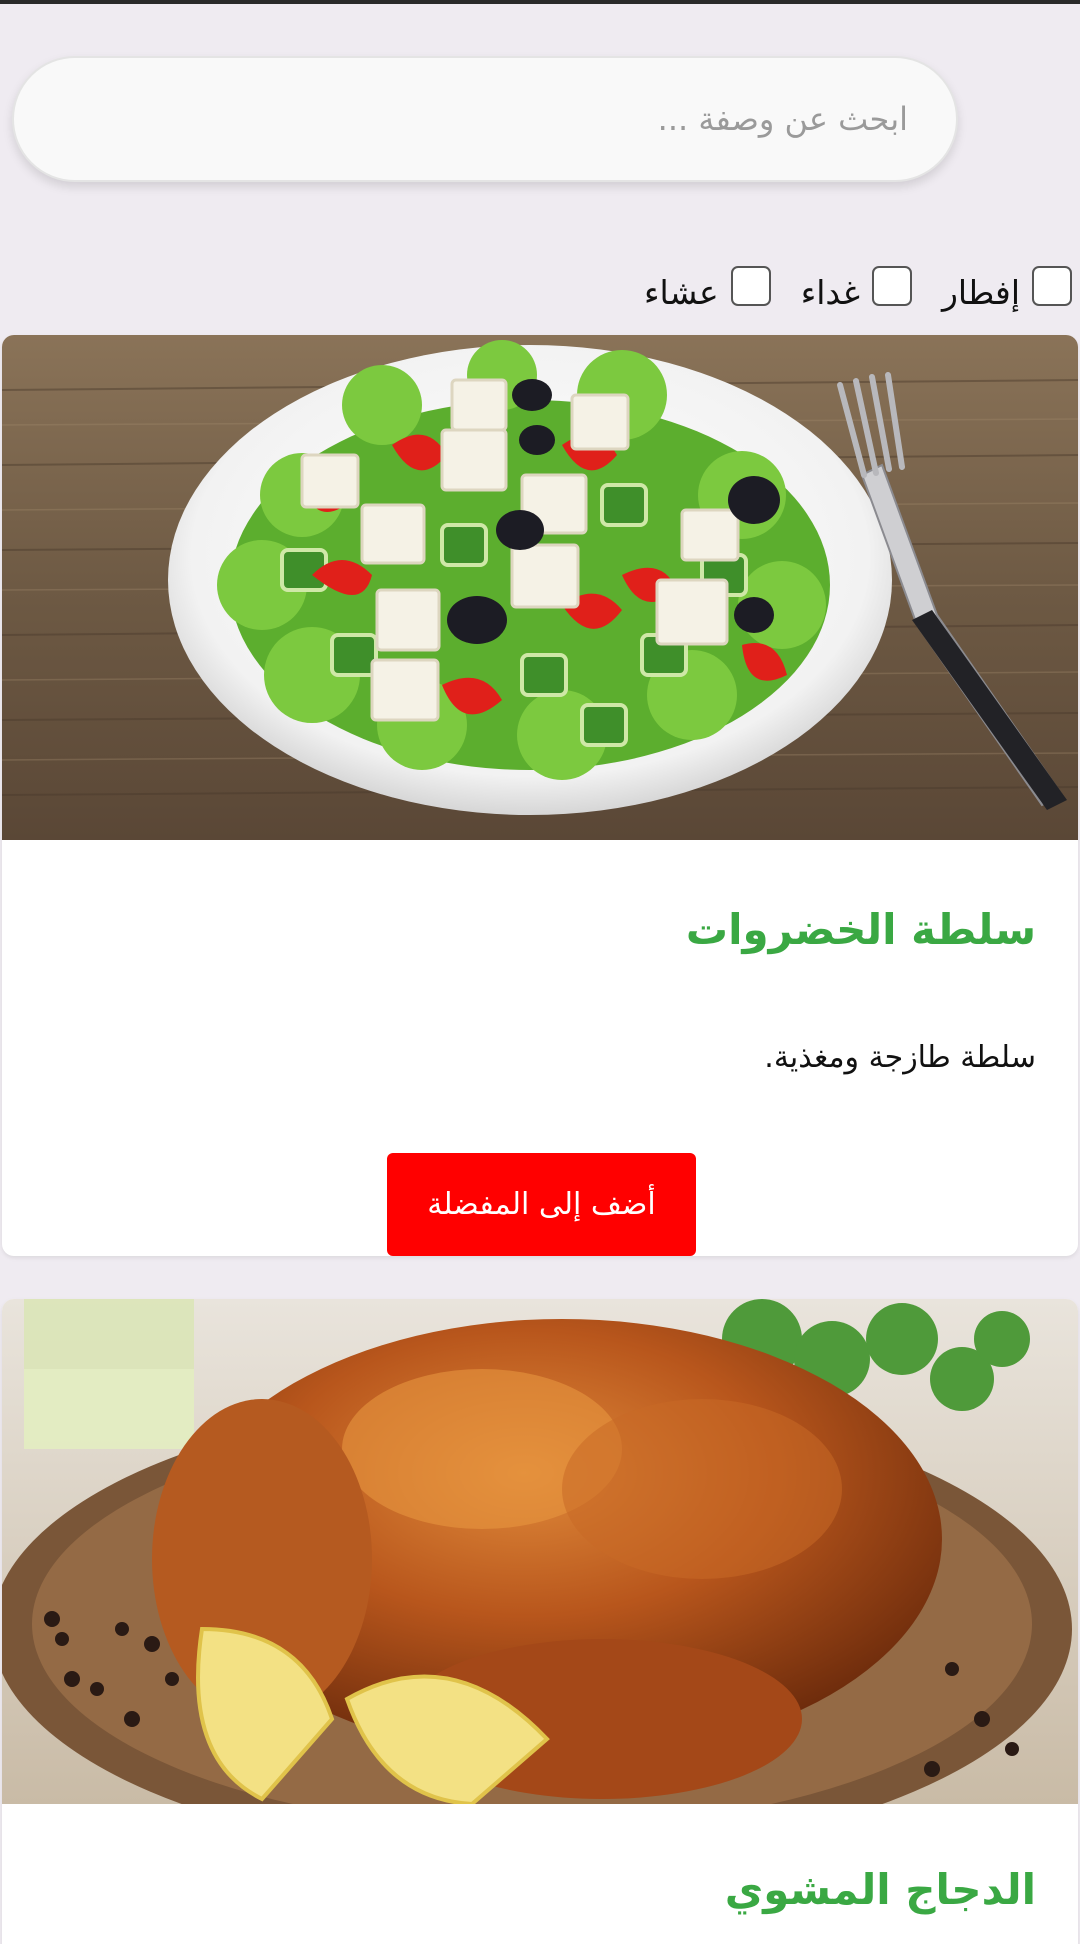 The height and width of the screenshot is (1944, 1080). What do you see at coordinates (830, 292) in the screenshot?
I see `filter-label: غداء` at bounding box center [830, 292].